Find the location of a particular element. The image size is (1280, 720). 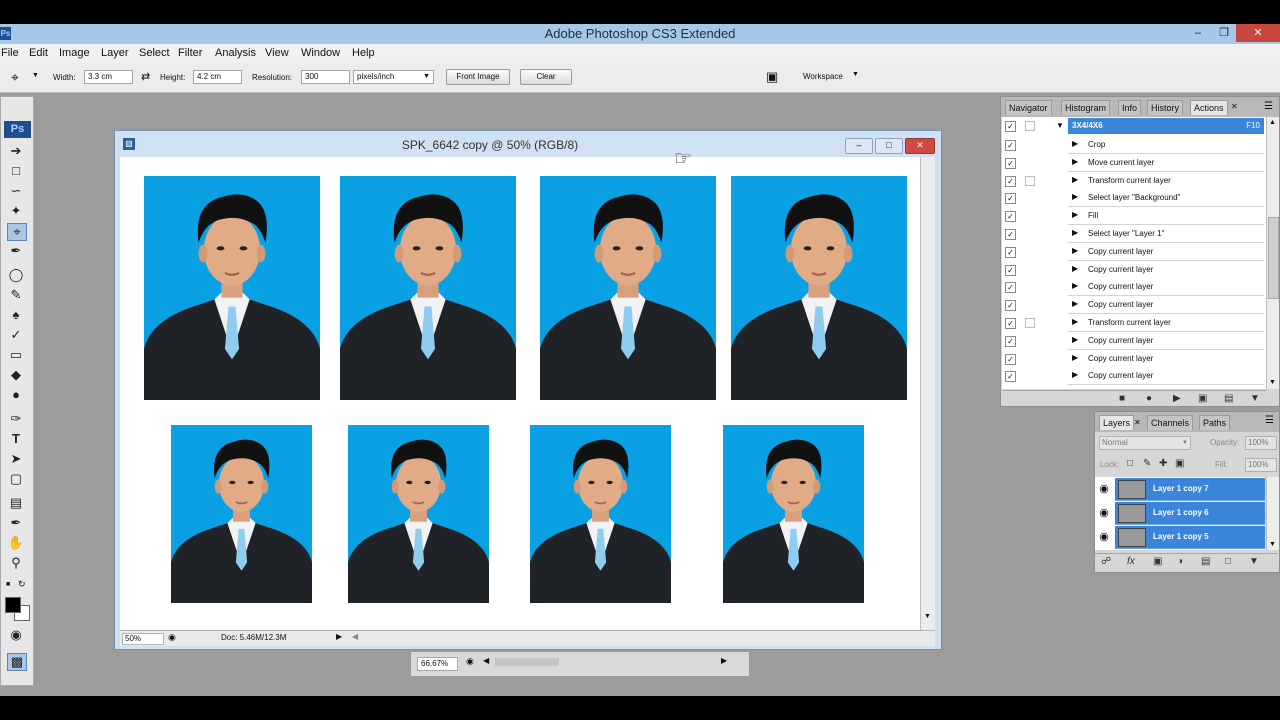

minimize-icon: – is located at coordinates (1198, 33).